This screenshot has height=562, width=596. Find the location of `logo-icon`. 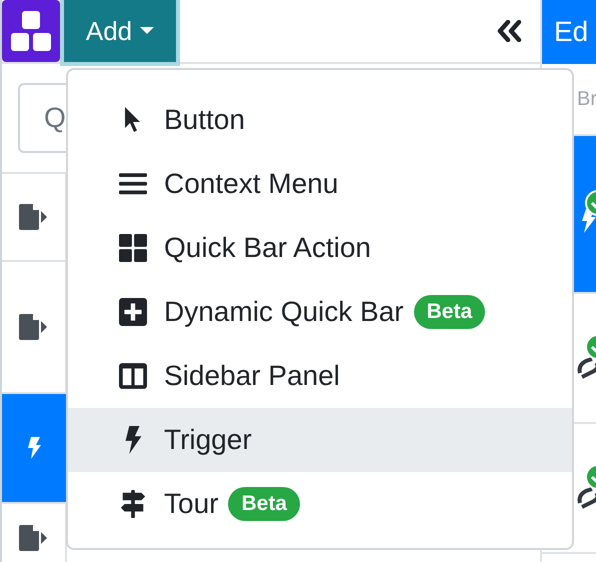

logo-icon is located at coordinates (31, 31).